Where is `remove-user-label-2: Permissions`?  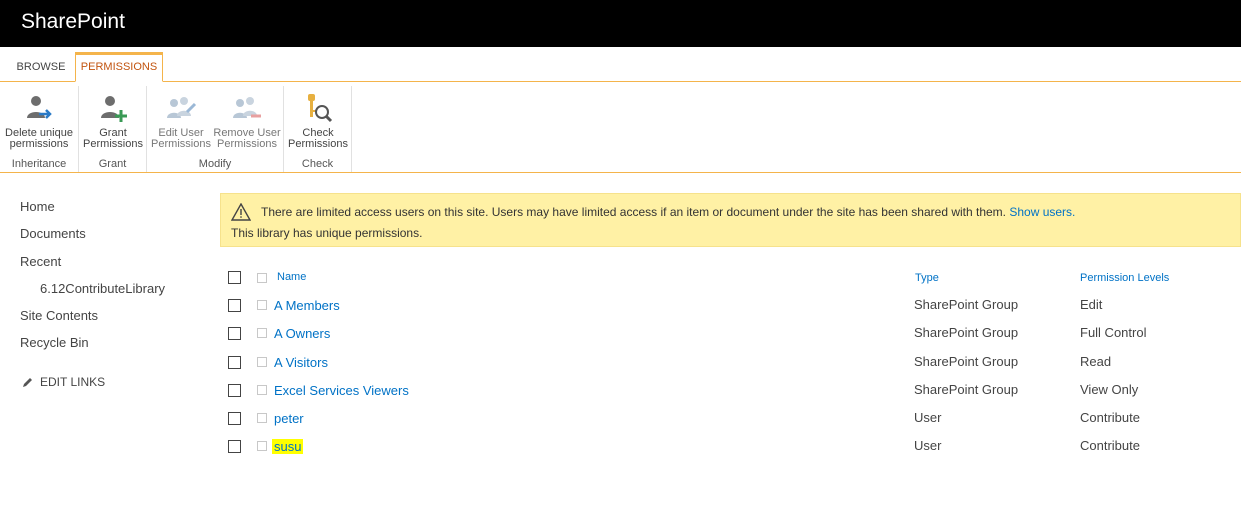 remove-user-label-2: Permissions is located at coordinates (247, 144).